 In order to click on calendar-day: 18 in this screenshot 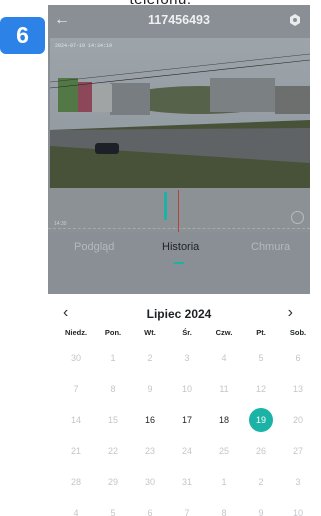, I will do `click(224, 420)`.